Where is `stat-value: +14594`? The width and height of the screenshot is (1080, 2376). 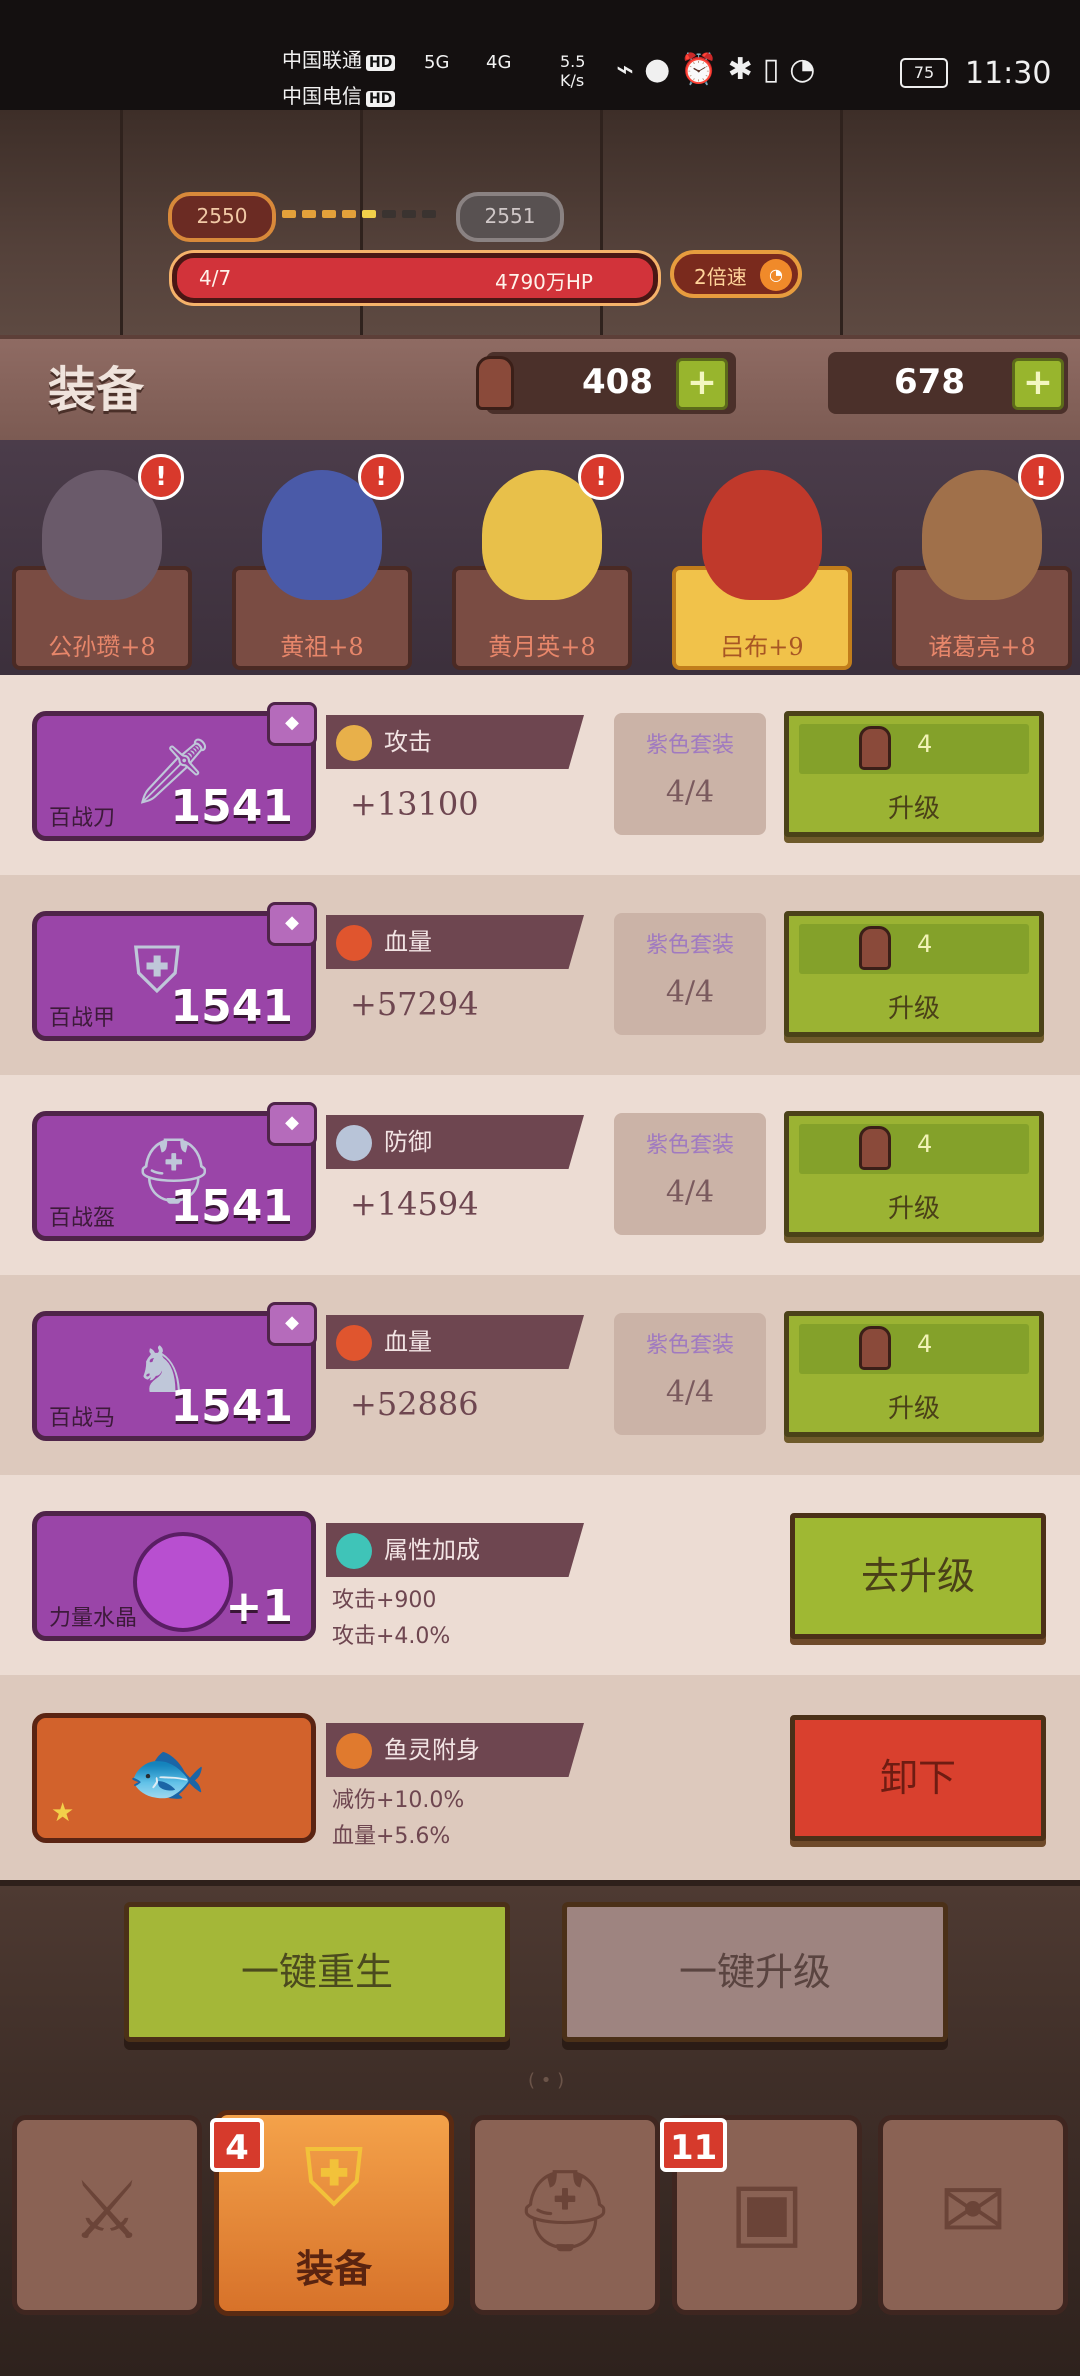 stat-value: +14594 is located at coordinates (414, 1204).